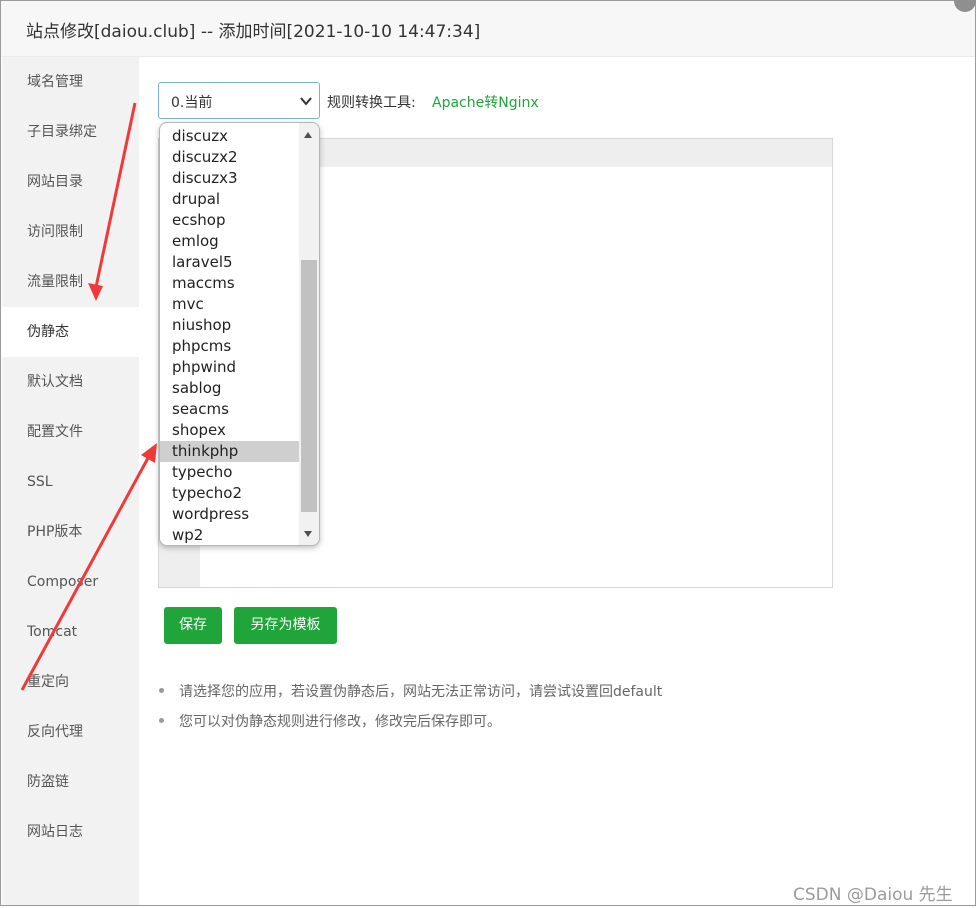 The image size is (978, 908). I want to click on sidebar-item: 网站目录, so click(70, 182).